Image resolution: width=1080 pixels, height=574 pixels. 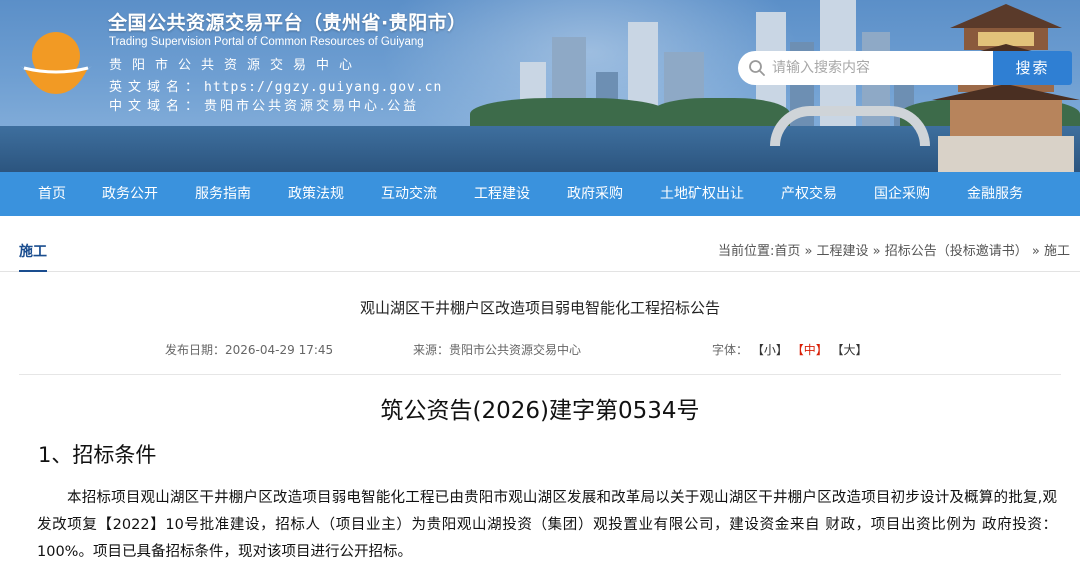 I want to click on chinese-domain-value: 贵阳市公共资源交易中心.公益, so click(x=311, y=106).